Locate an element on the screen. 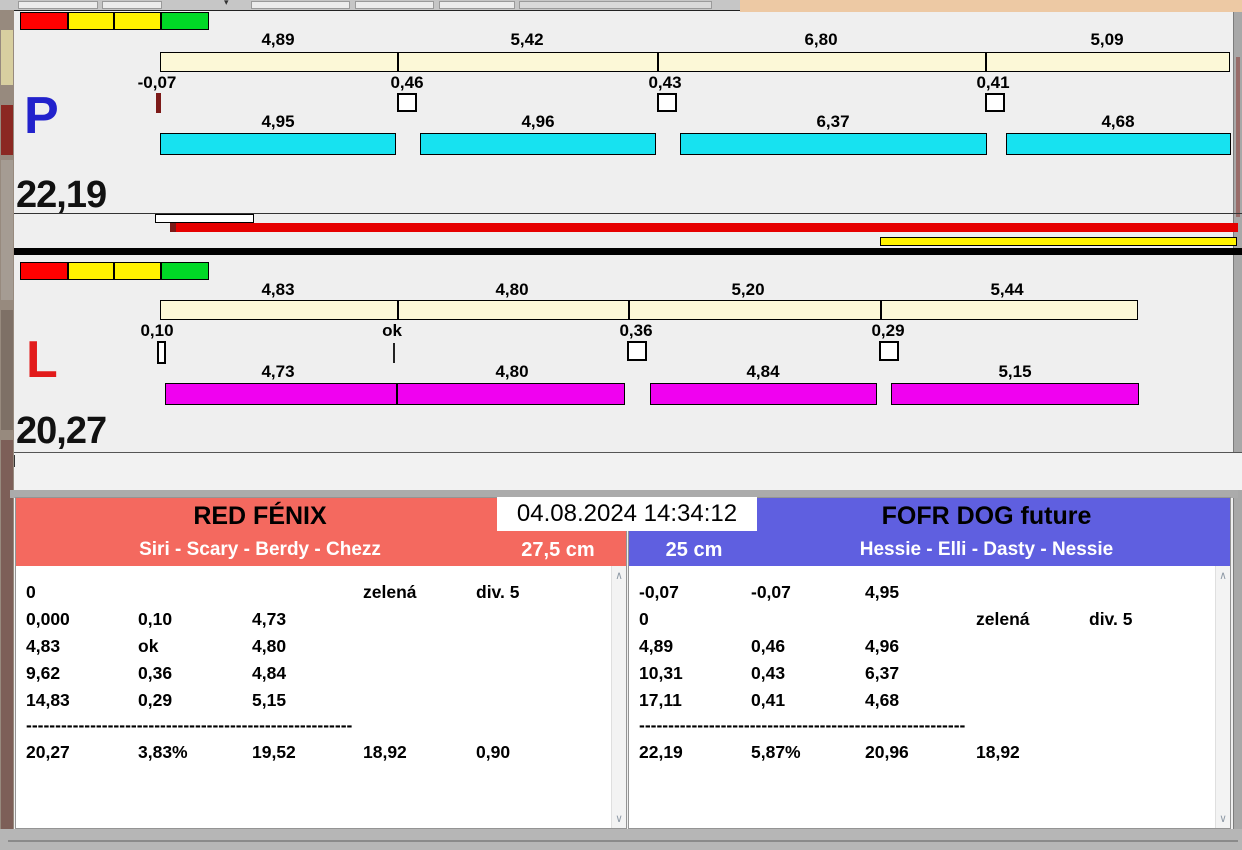 The height and width of the screenshot is (850, 1242). table-row: 4,83 ok 4,80 is located at coordinates (312, 646).